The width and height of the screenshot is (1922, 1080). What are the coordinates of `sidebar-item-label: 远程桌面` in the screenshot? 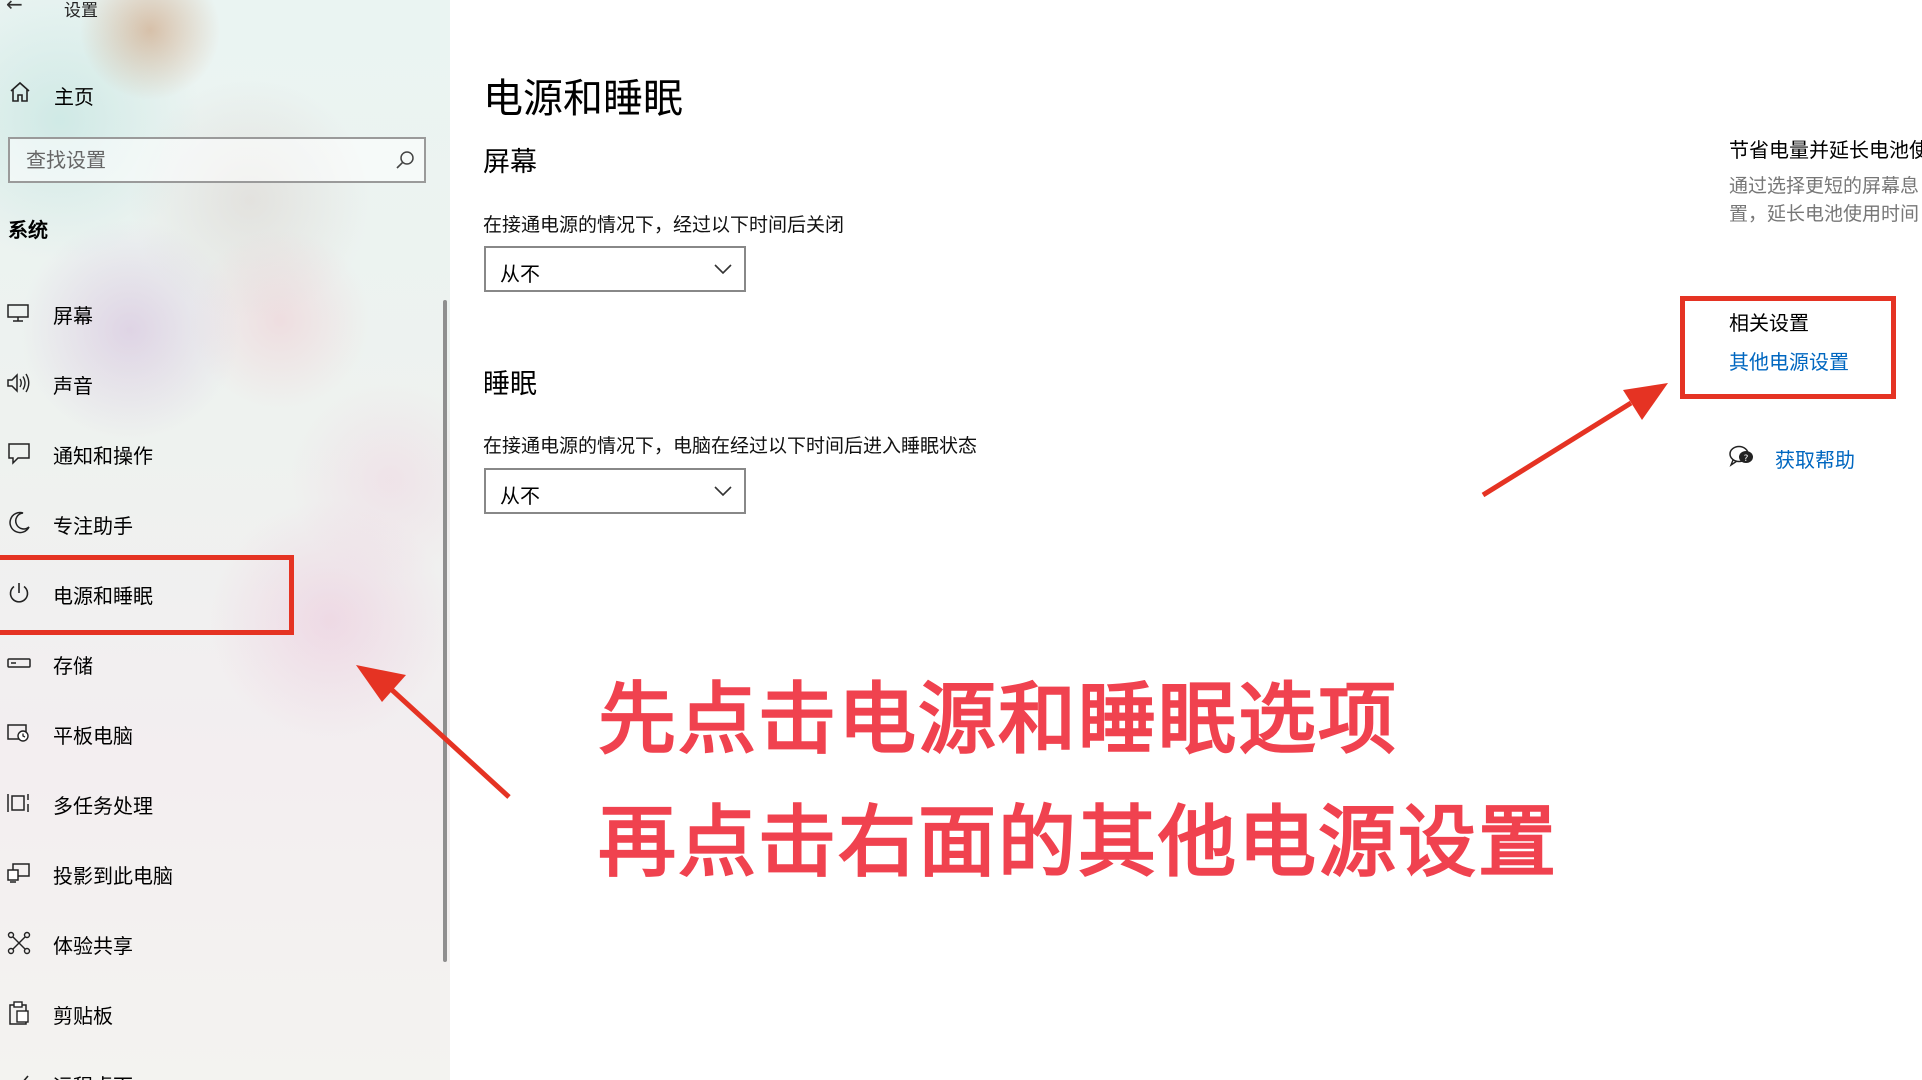 It's located at (93, 1075).